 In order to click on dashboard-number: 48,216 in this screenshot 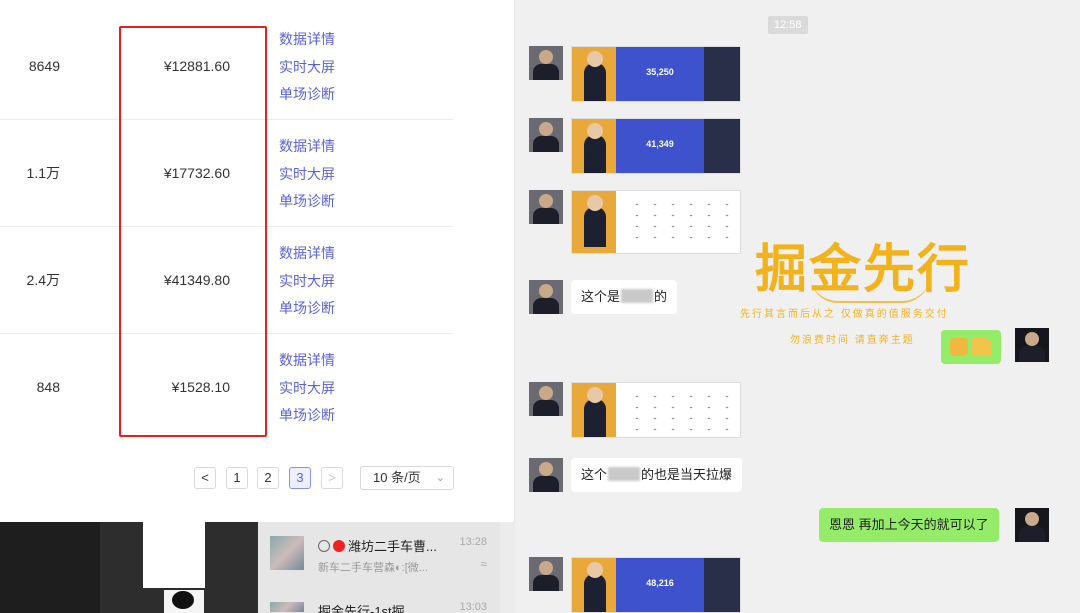, I will do `click(660, 583)`.